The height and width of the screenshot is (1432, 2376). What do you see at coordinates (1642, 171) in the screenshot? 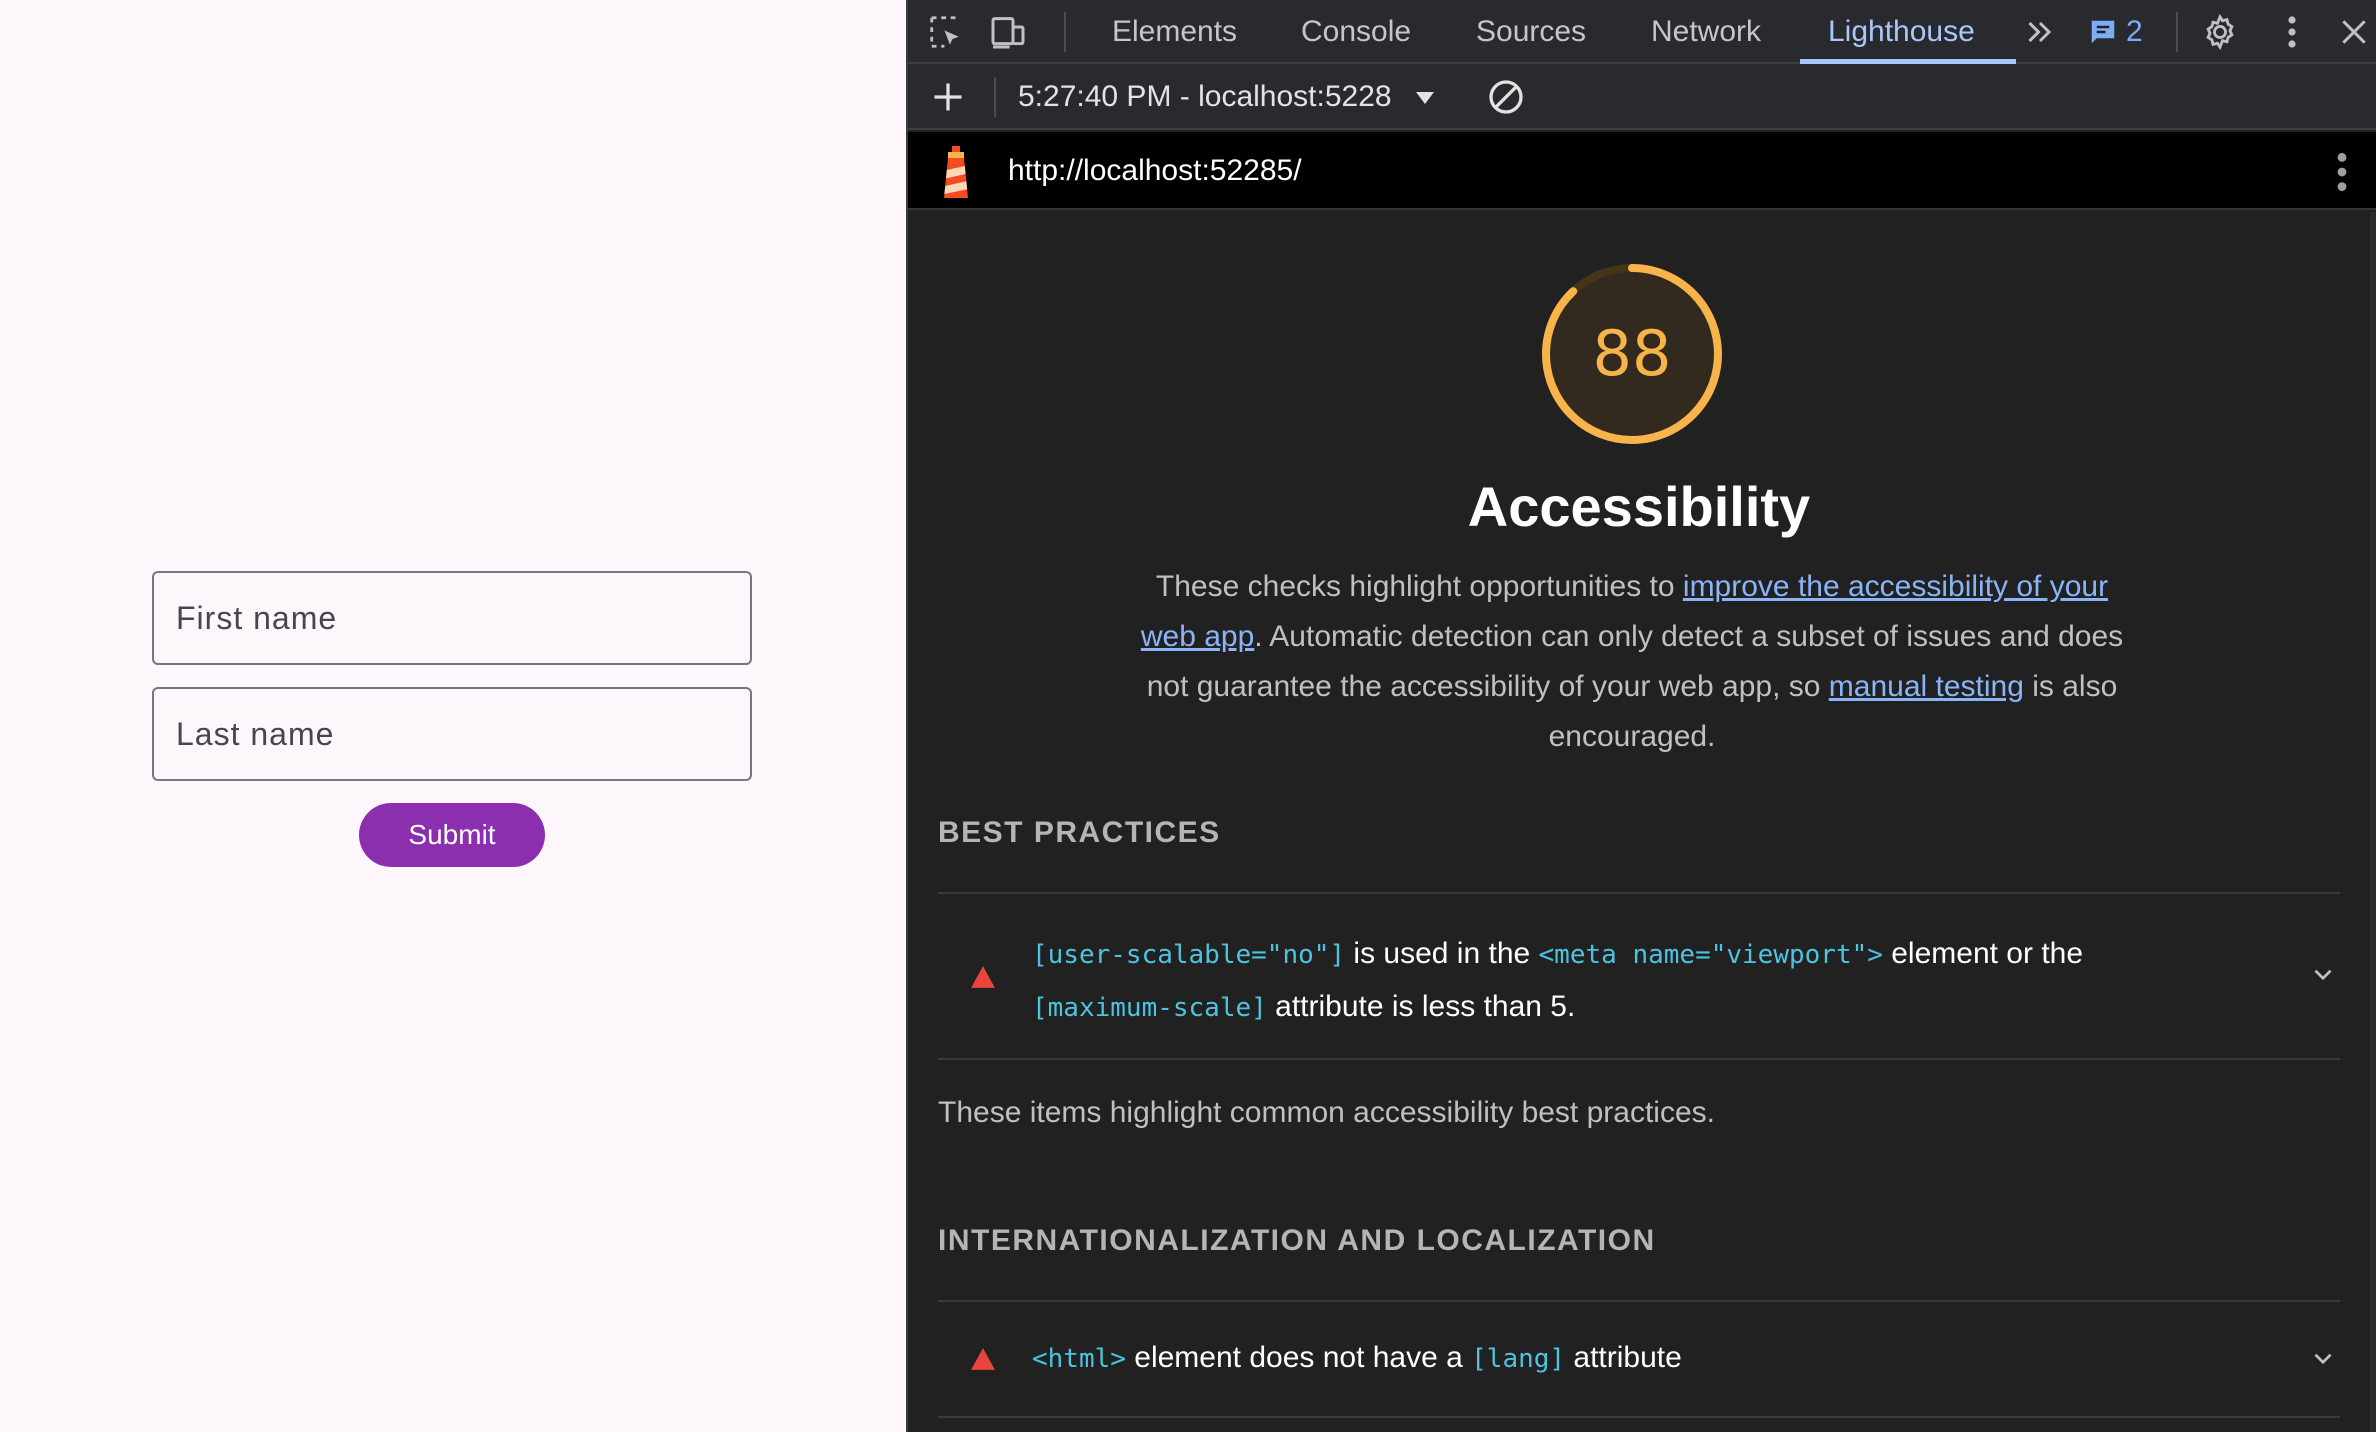
I see `report-url-bar: http://localhost:52285/` at bounding box center [1642, 171].